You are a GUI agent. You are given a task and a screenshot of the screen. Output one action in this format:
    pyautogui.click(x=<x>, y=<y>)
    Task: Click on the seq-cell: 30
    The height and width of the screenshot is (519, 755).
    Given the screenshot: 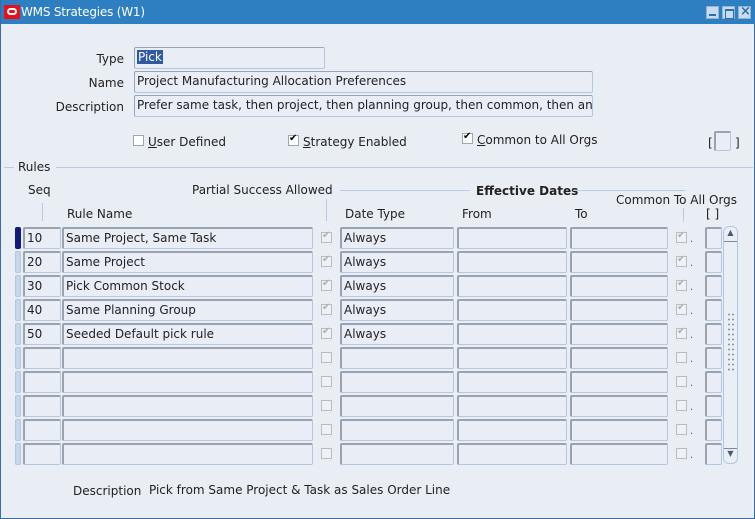 What is the action you would take?
    pyautogui.click(x=42, y=286)
    